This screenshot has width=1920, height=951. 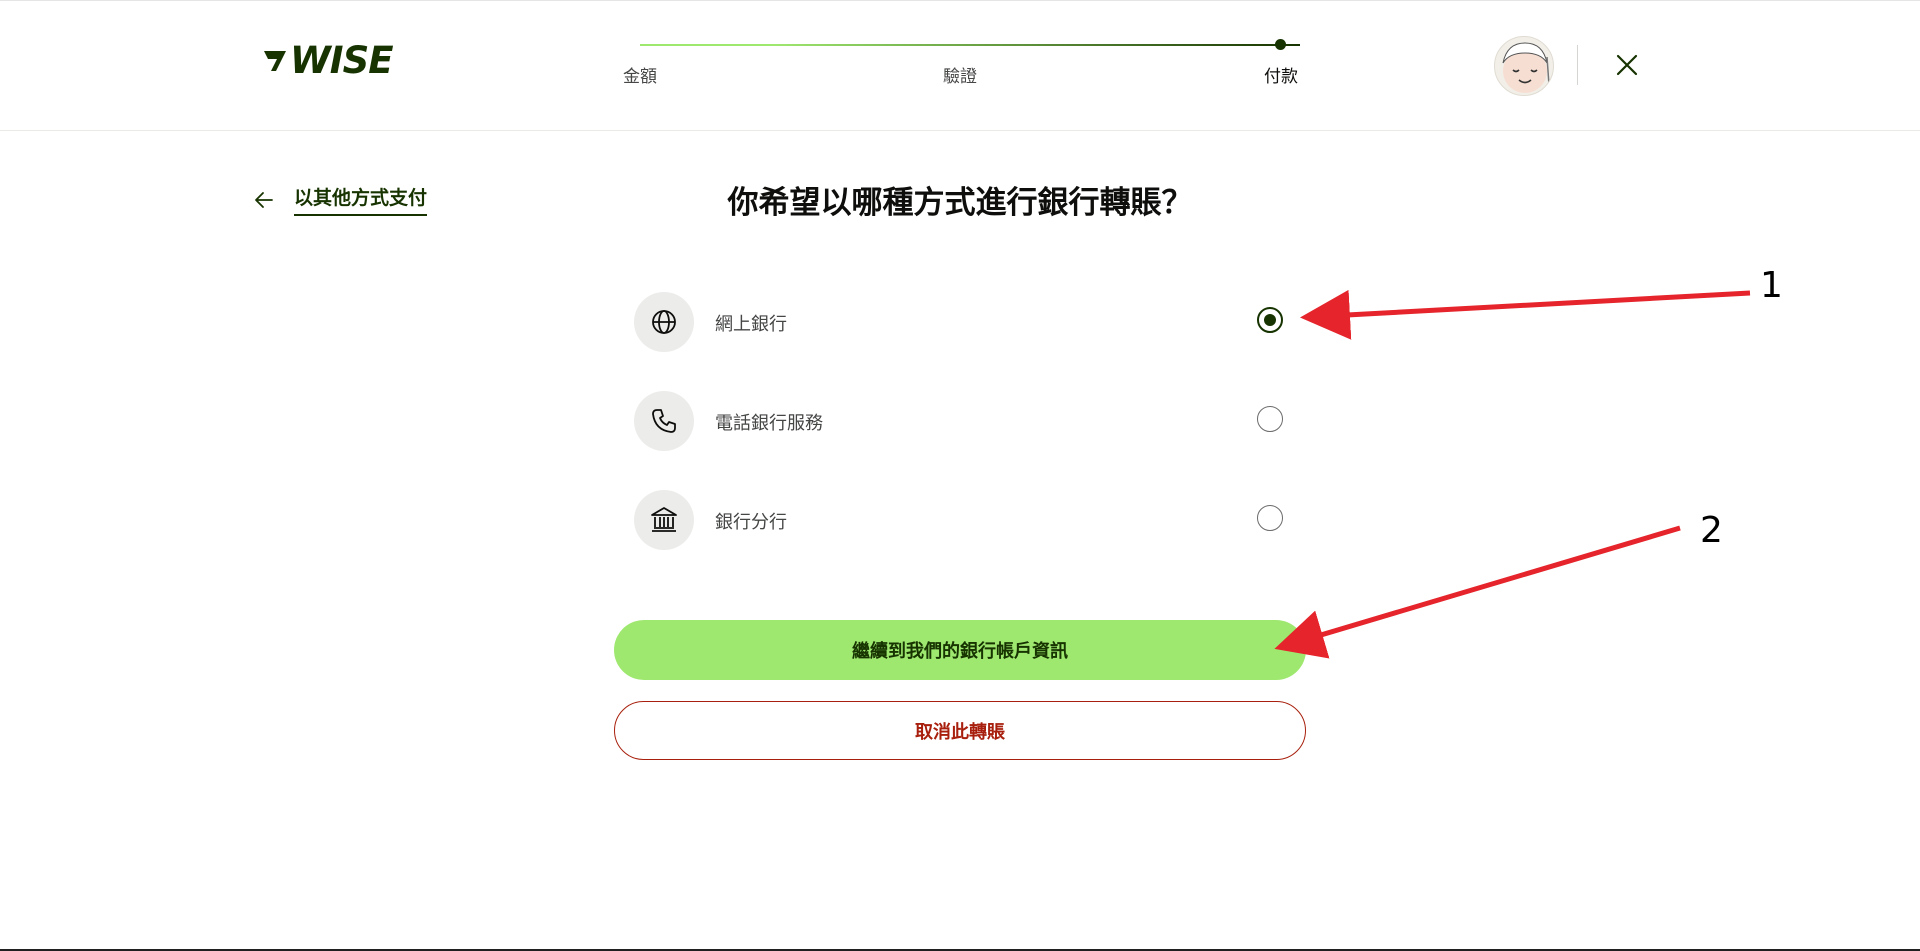 What do you see at coordinates (960, 203) in the screenshot?
I see `page-title: 你希望以哪種方式進行銀行轉賬？` at bounding box center [960, 203].